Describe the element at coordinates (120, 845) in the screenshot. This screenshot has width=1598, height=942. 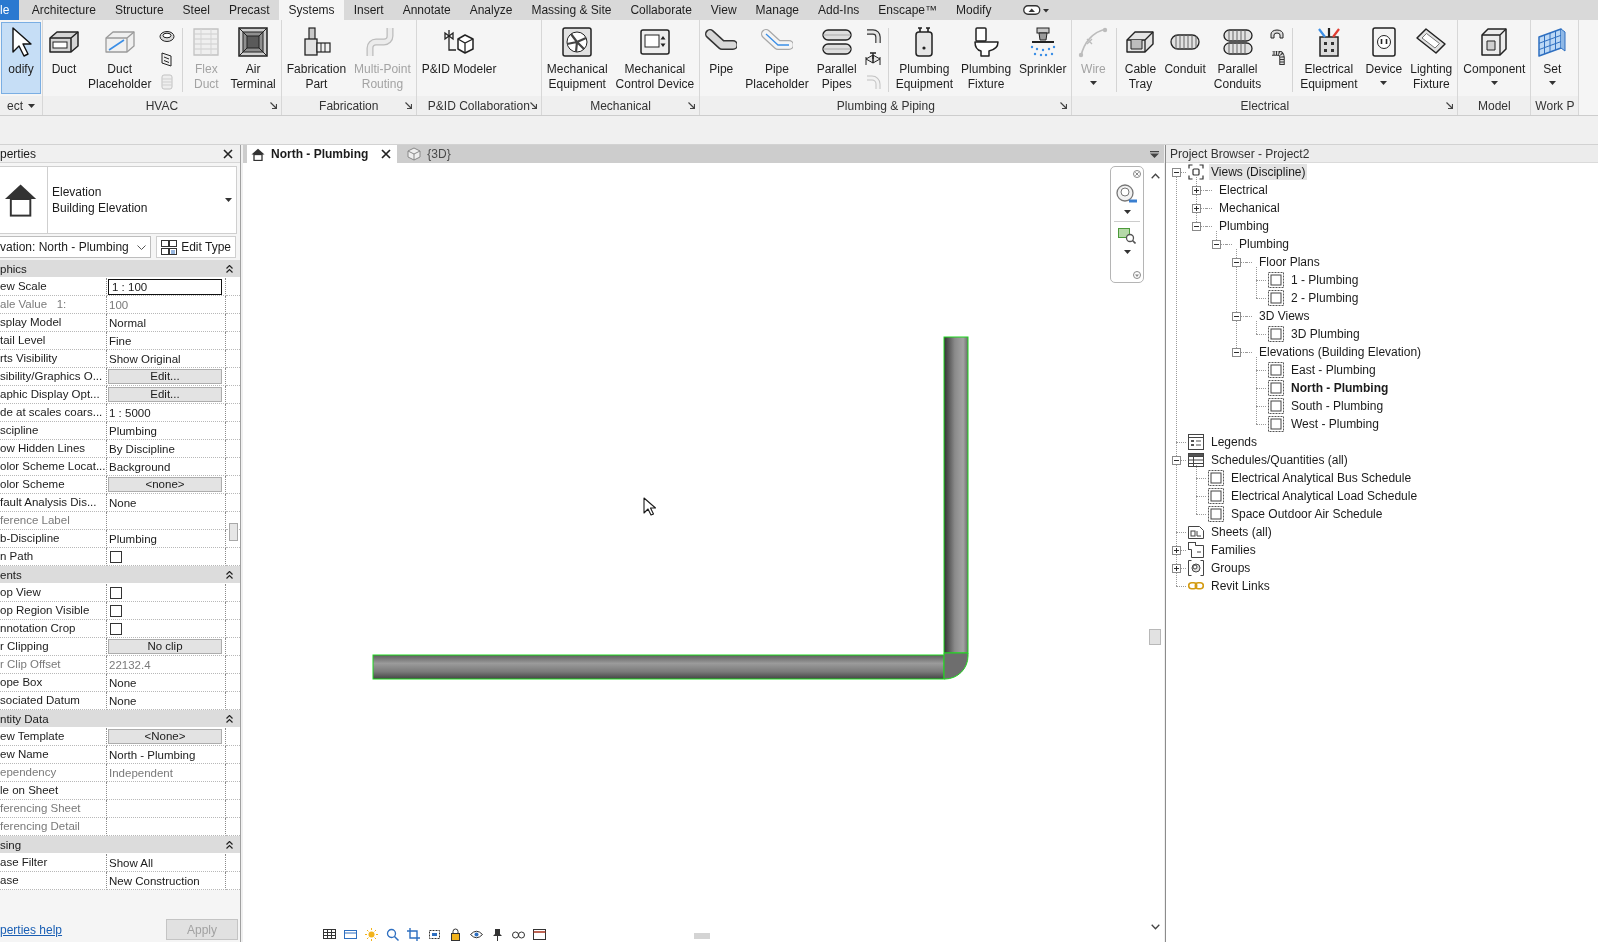
I see `group-header: sing` at that location.